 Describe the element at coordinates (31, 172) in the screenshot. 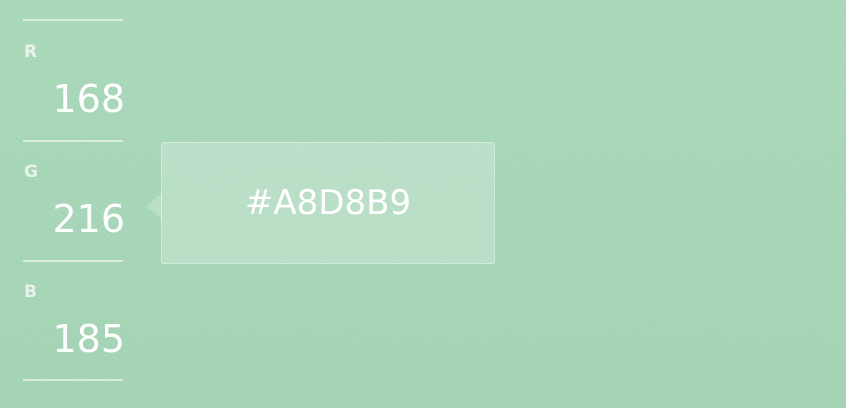

I see `channel-label-g: G` at that location.